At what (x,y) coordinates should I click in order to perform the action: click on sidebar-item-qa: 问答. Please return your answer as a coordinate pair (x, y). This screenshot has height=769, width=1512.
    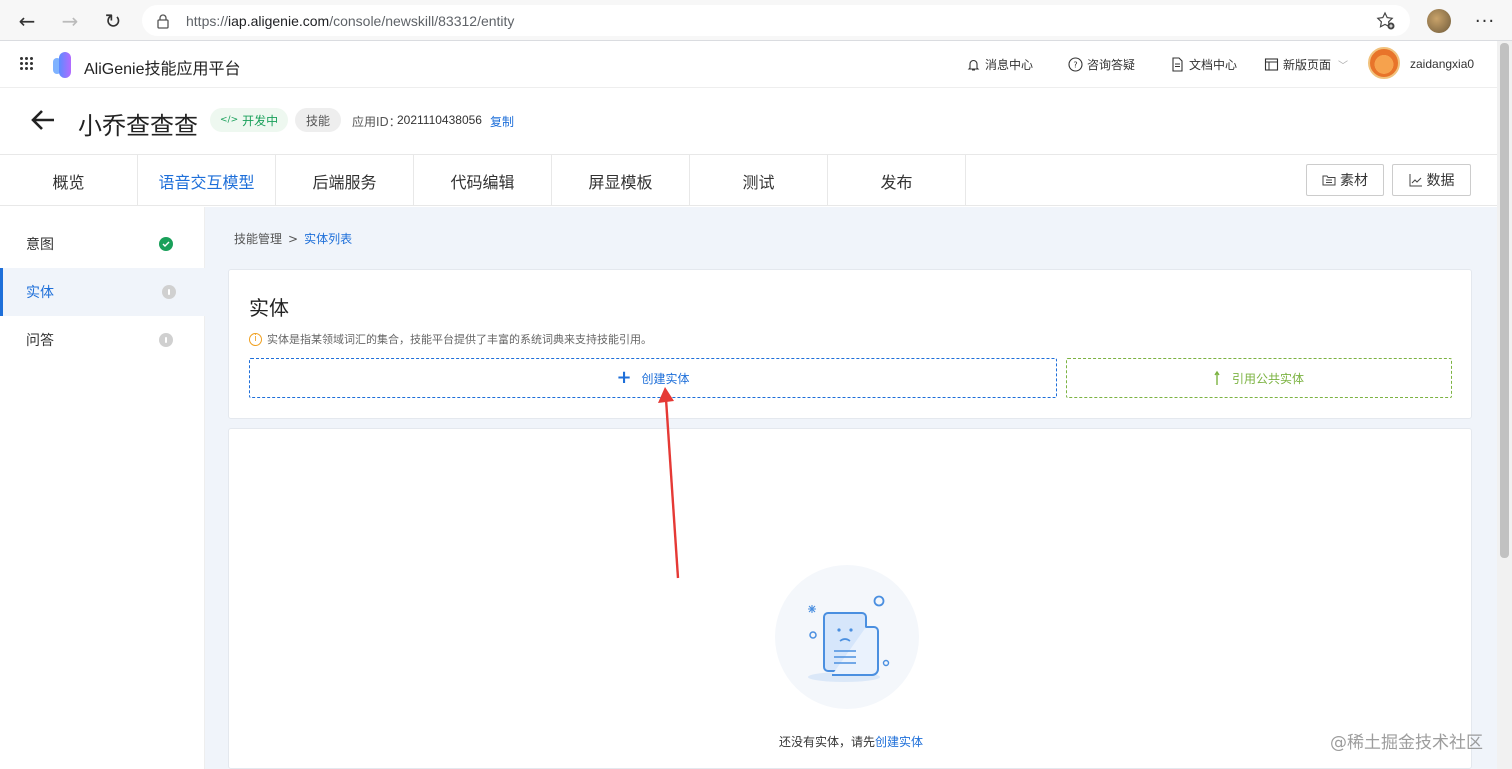
    Looking at the image, I should click on (102, 340).